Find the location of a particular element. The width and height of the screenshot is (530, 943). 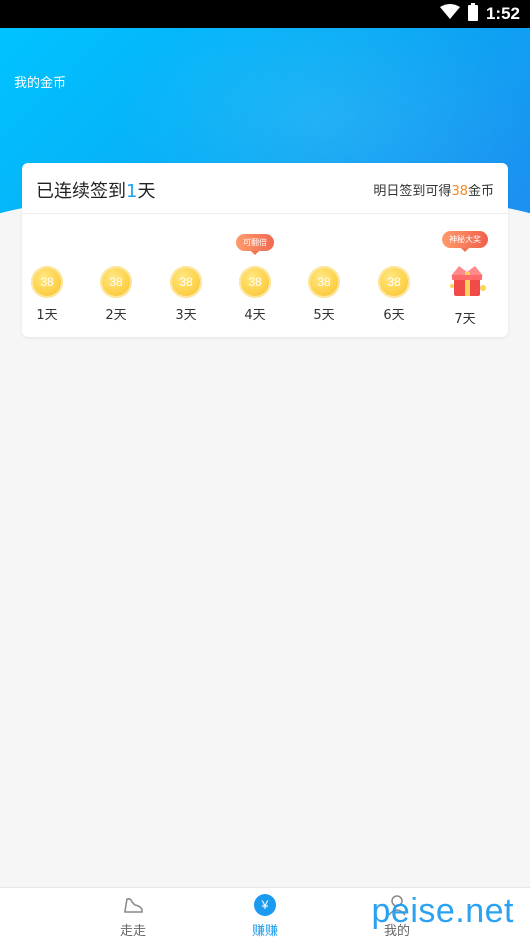

tomorrow-reward-text: 明日签到可得38金币 is located at coordinates (433, 189).